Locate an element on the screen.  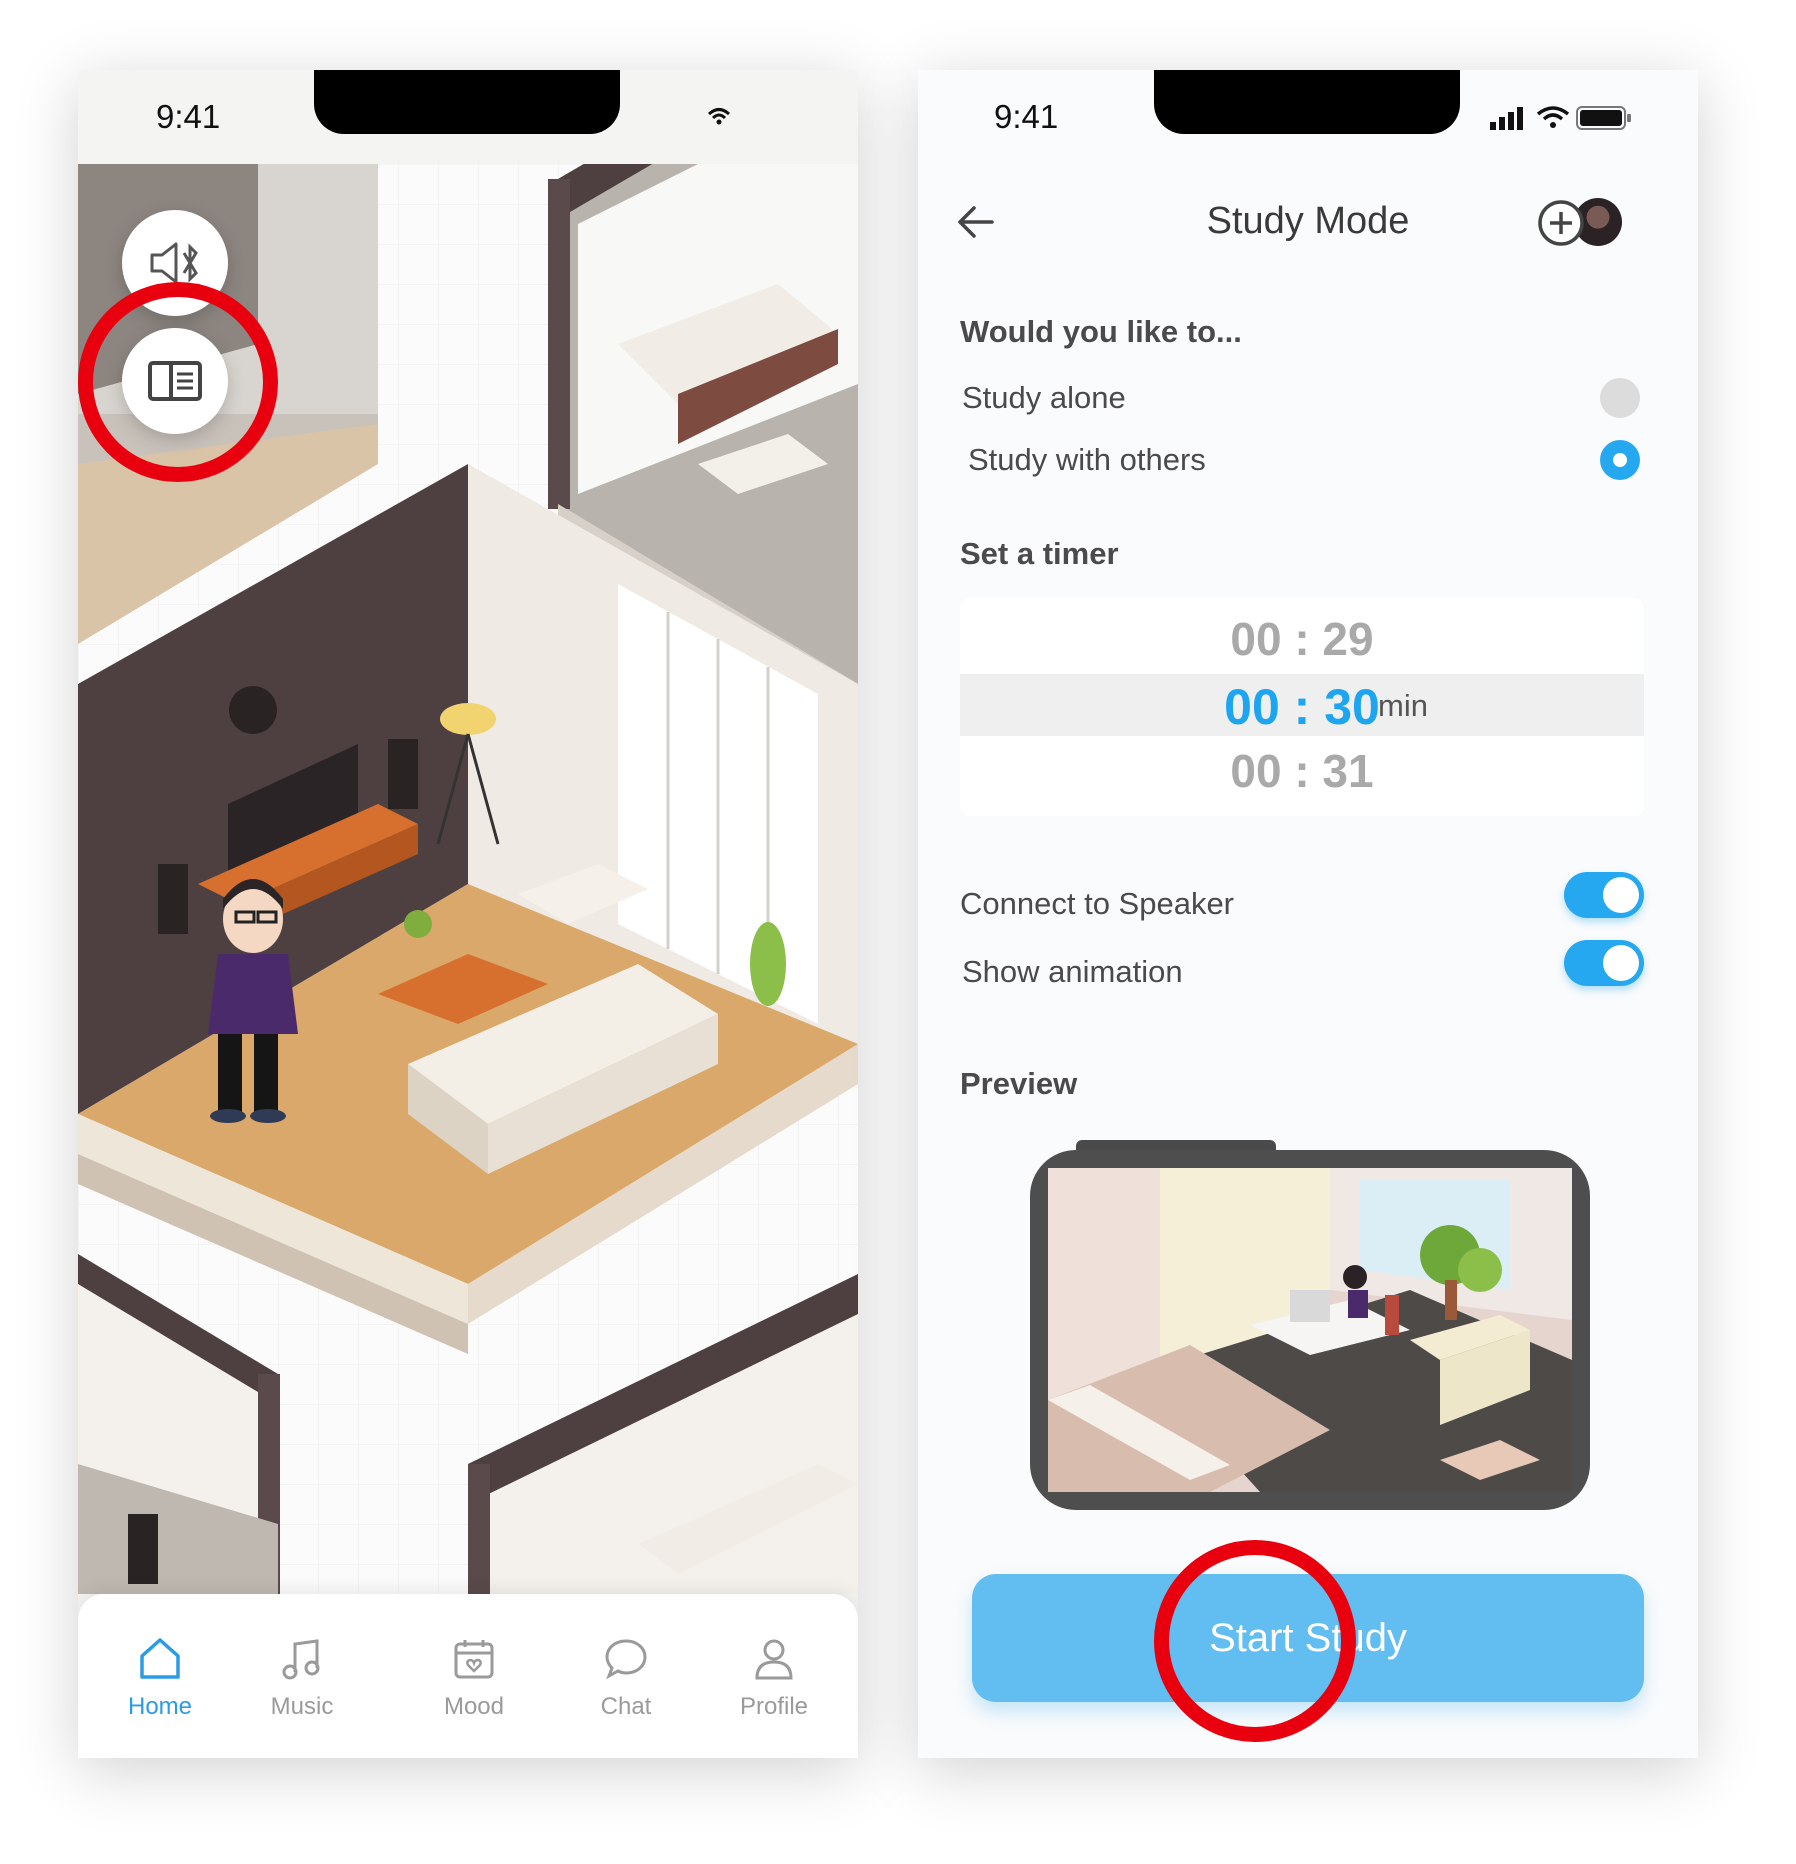
home-icon is located at coordinates (160, 1658).